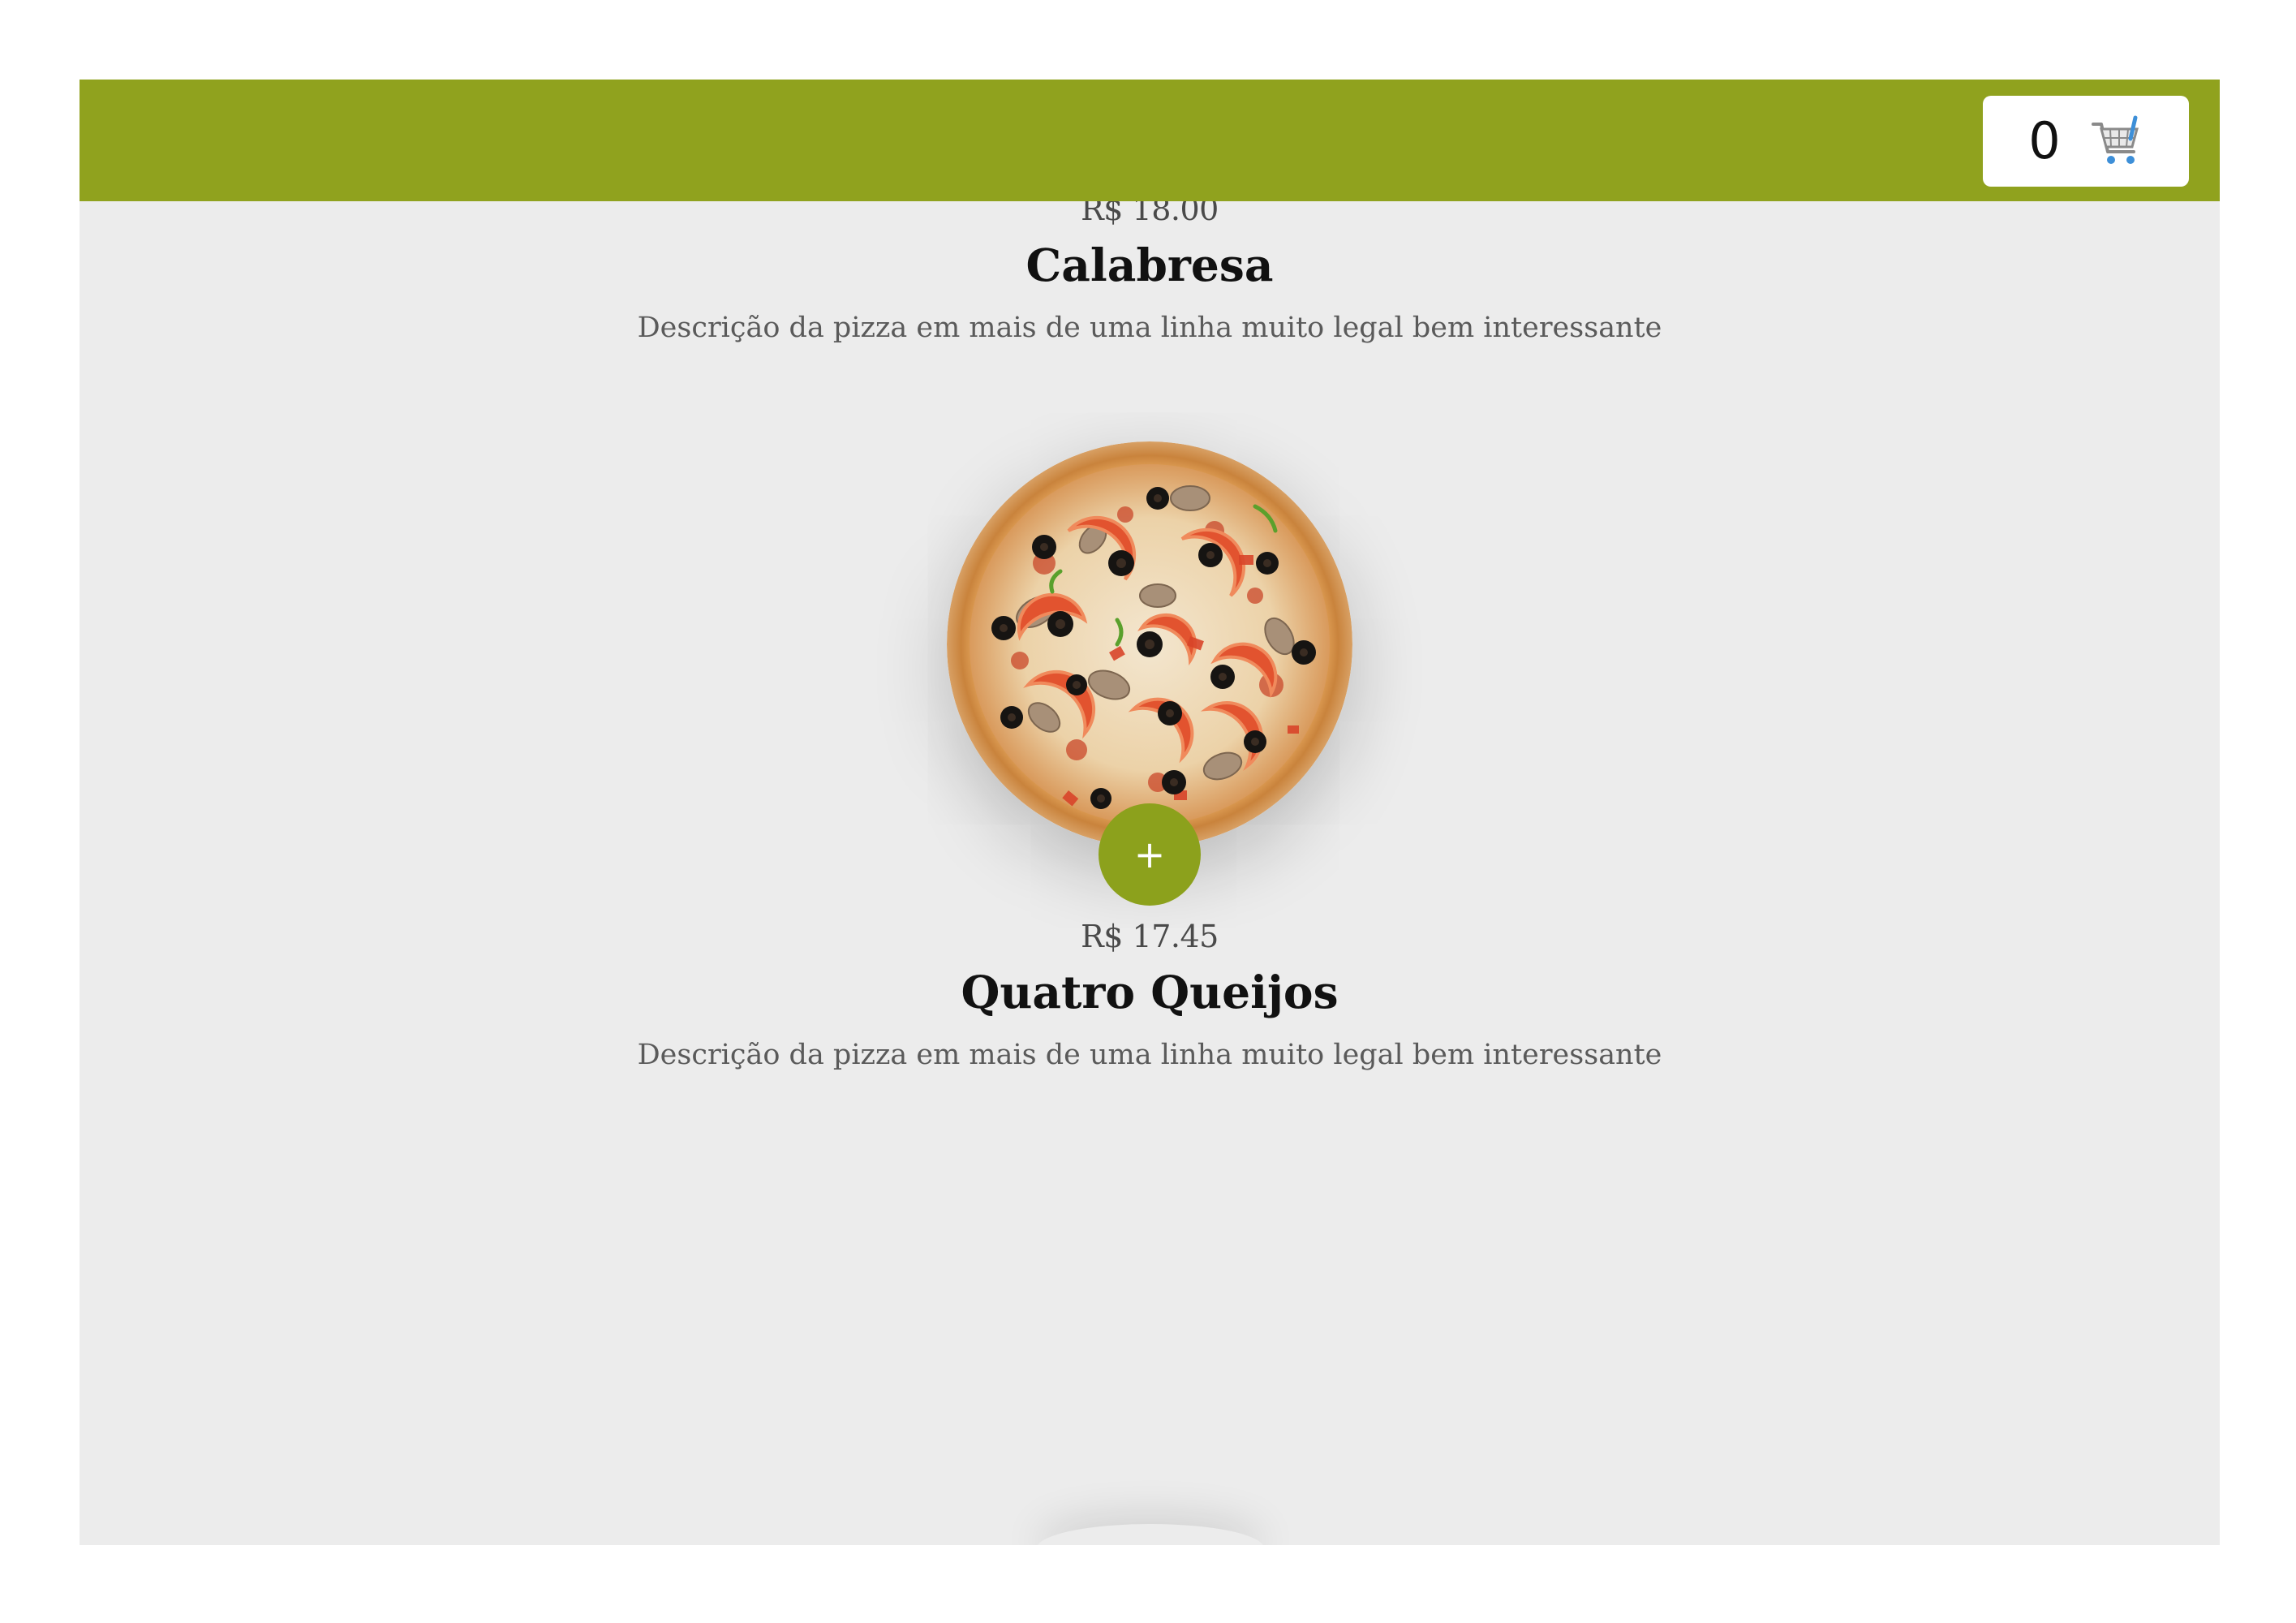 The image size is (2296, 1623). Describe the element at coordinates (2115, 141) in the screenshot. I see `shopping-cart-icon` at that location.